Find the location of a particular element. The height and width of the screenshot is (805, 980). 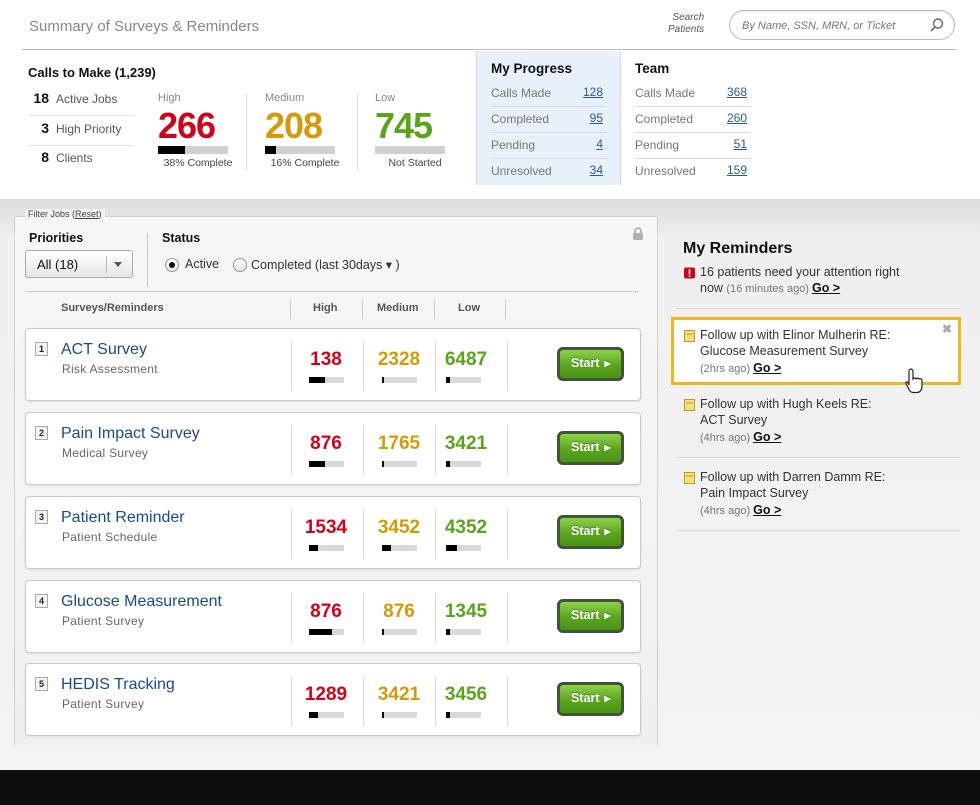

low-progress is located at coordinates (463, 715).